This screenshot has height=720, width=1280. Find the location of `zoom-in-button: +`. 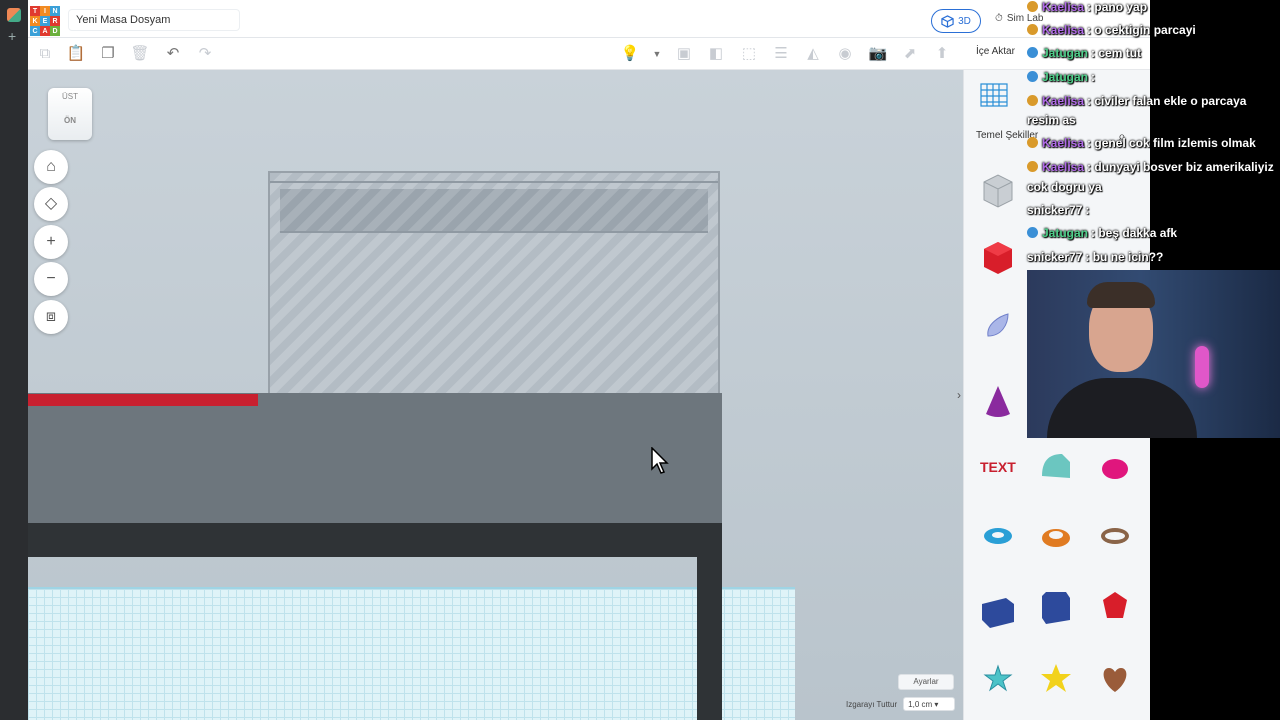

zoom-in-button: + is located at coordinates (51, 242).